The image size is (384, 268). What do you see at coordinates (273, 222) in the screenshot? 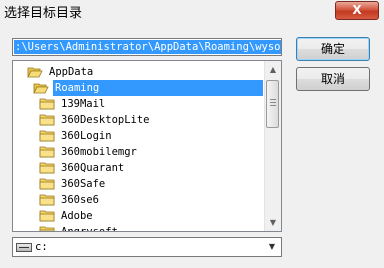
I see `scroll-down-icon: ▼` at bounding box center [273, 222].